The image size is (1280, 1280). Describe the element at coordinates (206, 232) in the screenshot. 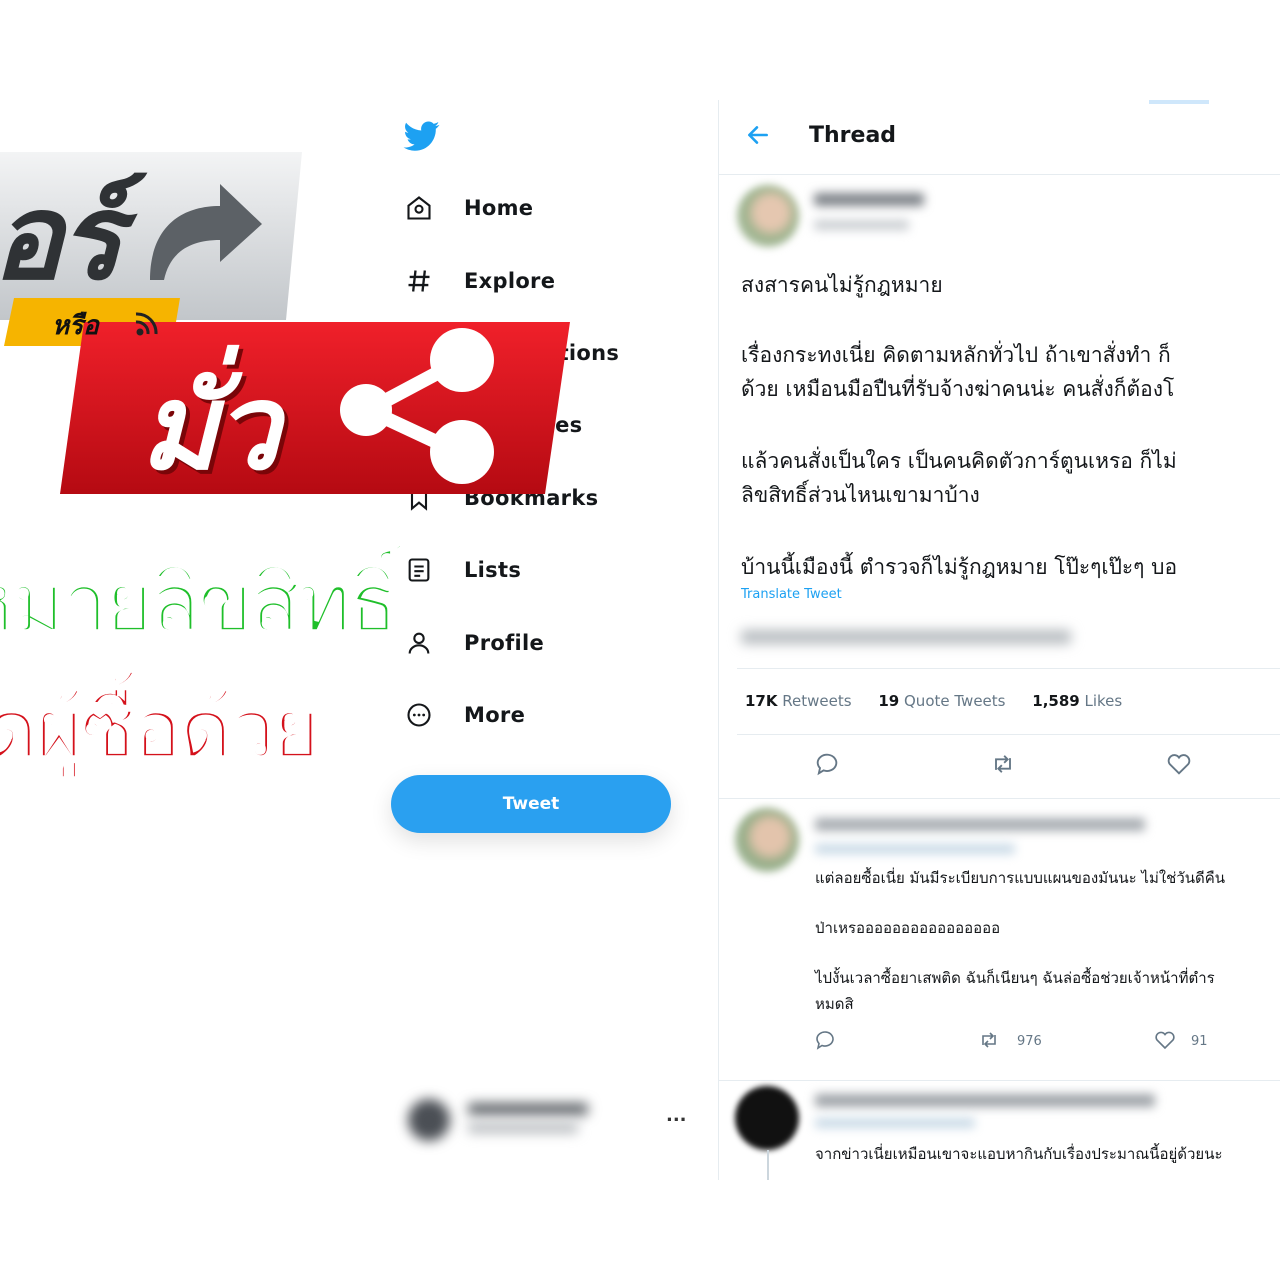

I see `share-arrow-icon` at that location.